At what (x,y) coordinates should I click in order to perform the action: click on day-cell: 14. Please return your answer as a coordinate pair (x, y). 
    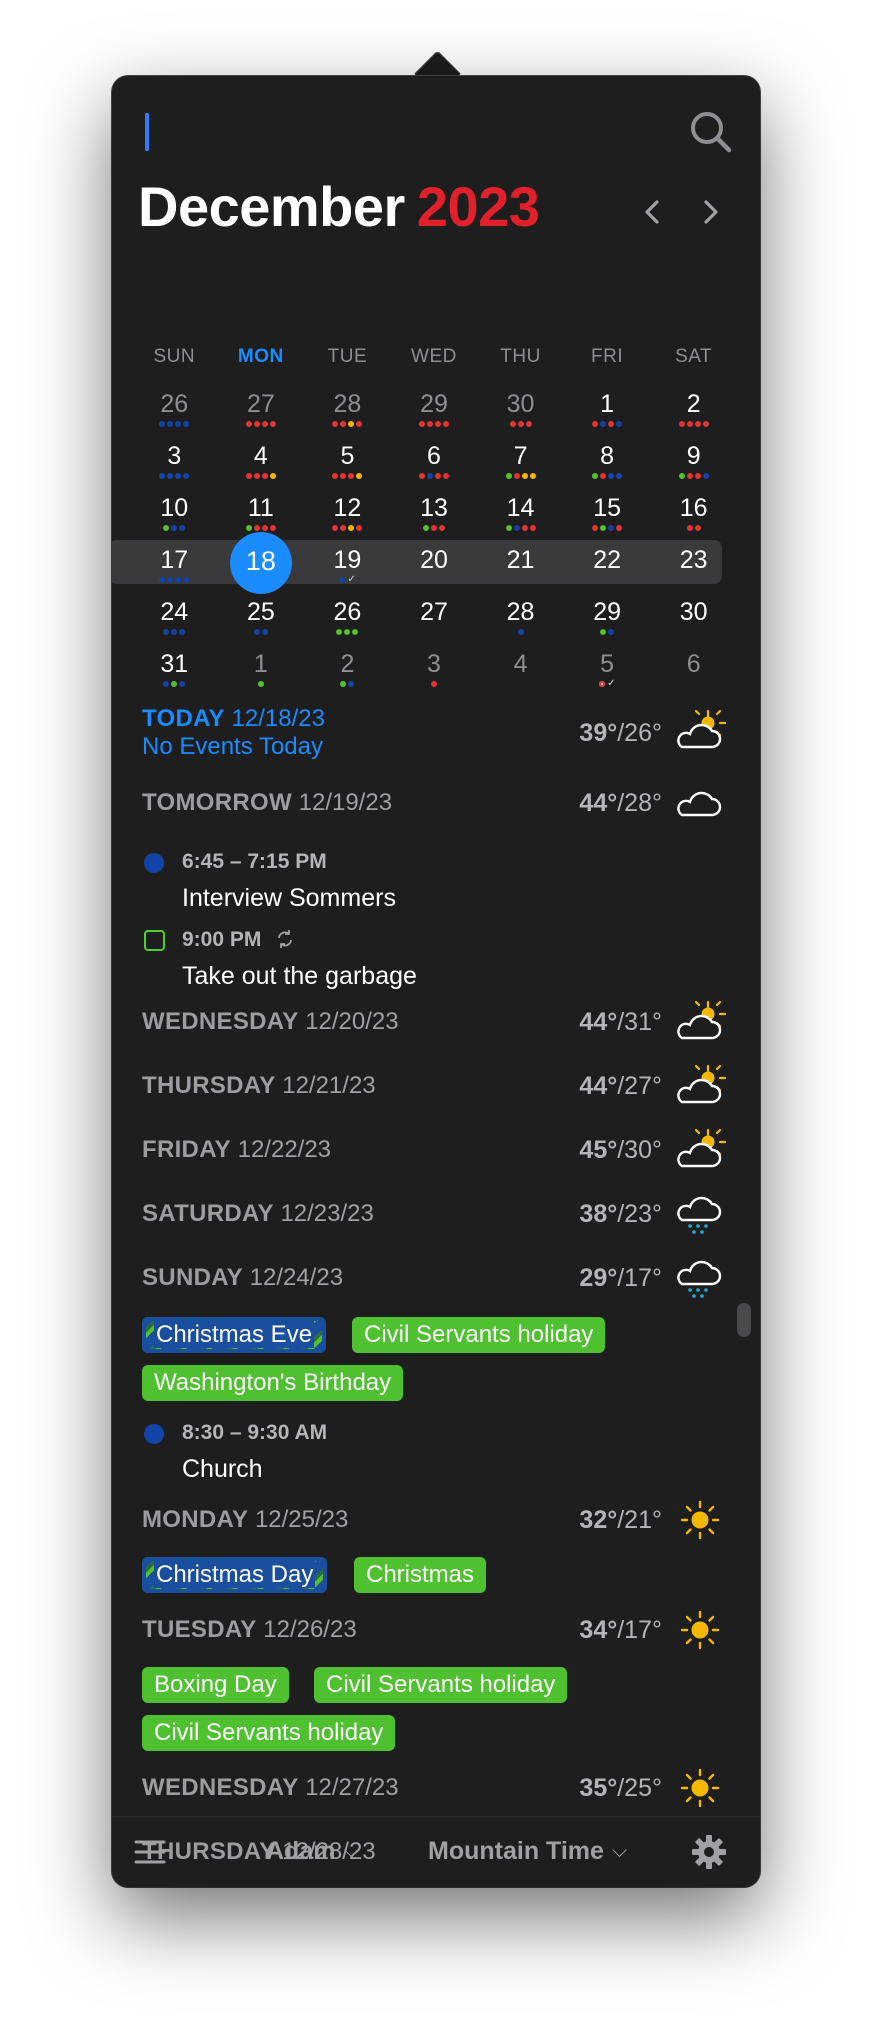
    Looking at the image, I should click on (520, 508).